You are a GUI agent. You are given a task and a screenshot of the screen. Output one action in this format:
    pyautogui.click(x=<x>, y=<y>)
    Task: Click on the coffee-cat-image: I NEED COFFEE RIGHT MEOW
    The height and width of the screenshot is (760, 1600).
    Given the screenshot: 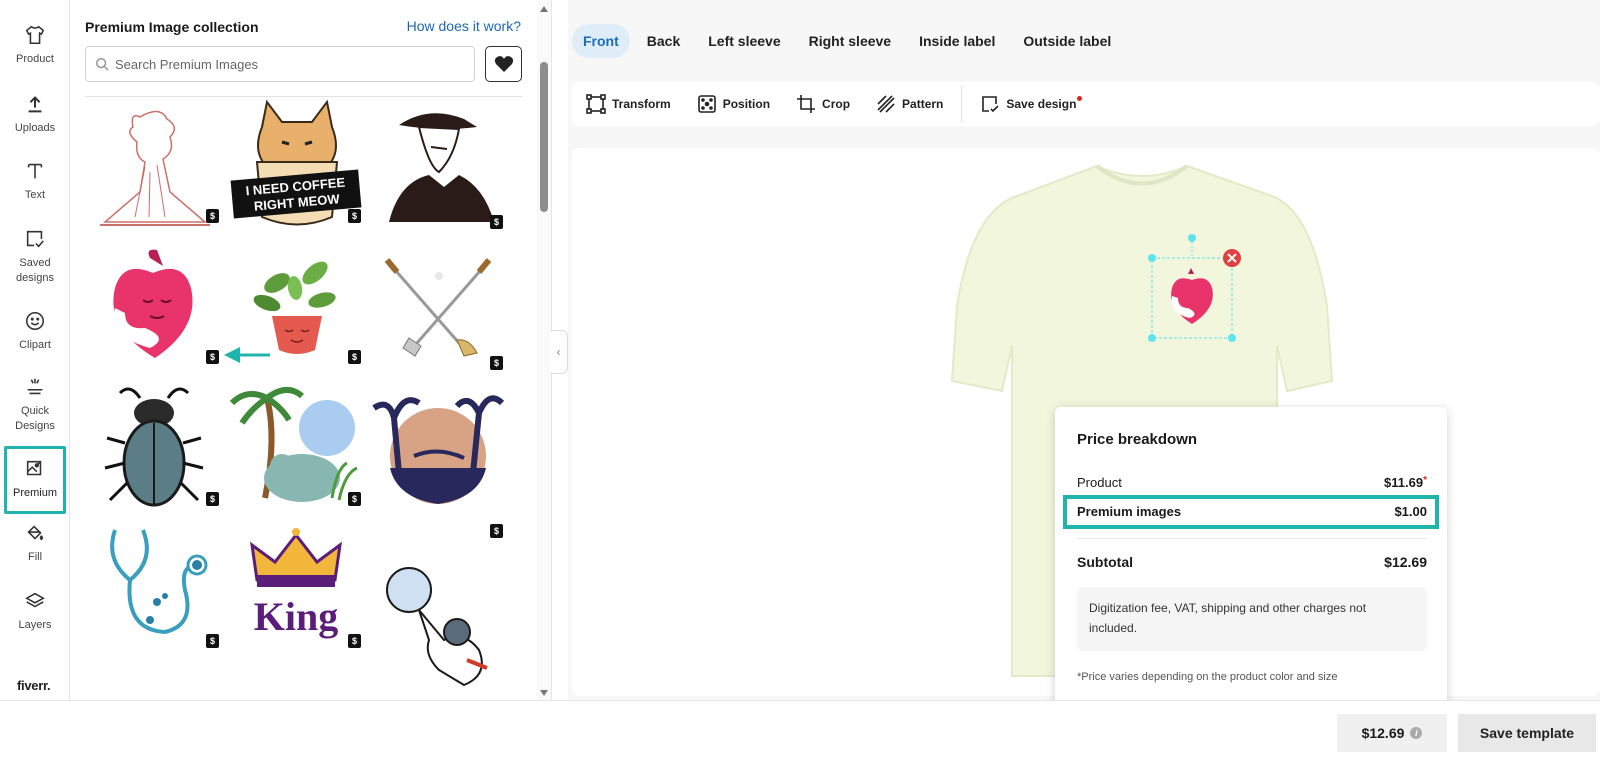 What is the action you would take?
    pyautogui.click(x=296, y=162)
    